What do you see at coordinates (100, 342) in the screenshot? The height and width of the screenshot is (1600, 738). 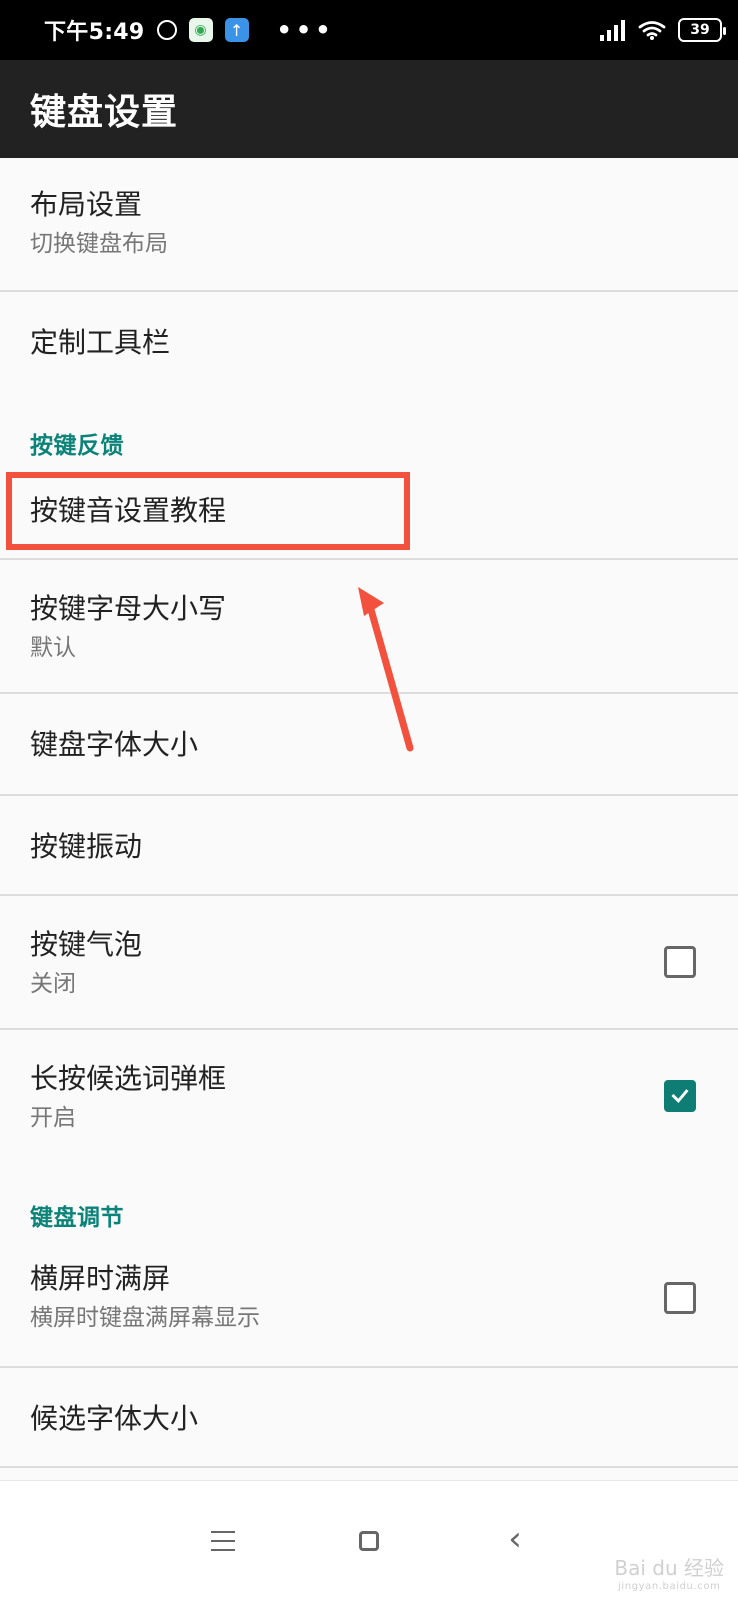 I see `toolbar-setting-title: 定制工具栏` at bounding box center [100, 342].